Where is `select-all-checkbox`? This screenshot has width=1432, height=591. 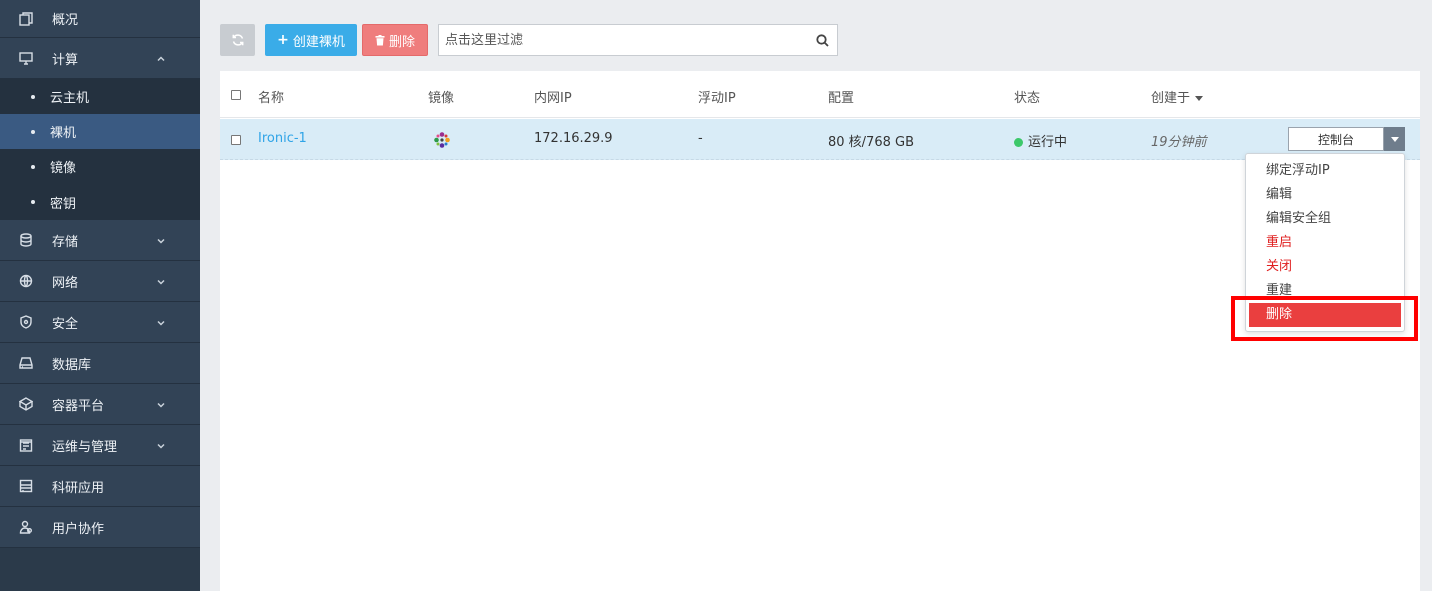
select-all-checkbox is located at coordinates (236, 95).